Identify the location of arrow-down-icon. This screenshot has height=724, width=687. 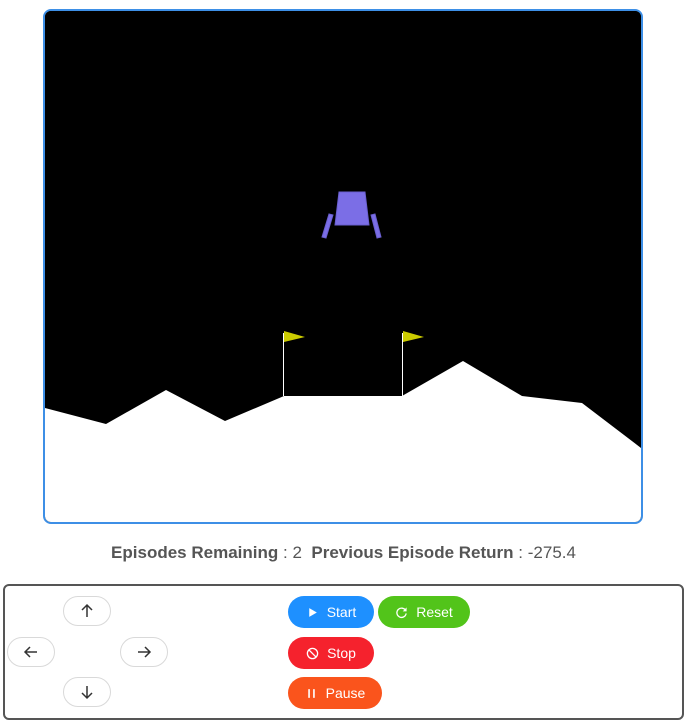
(87, 693).